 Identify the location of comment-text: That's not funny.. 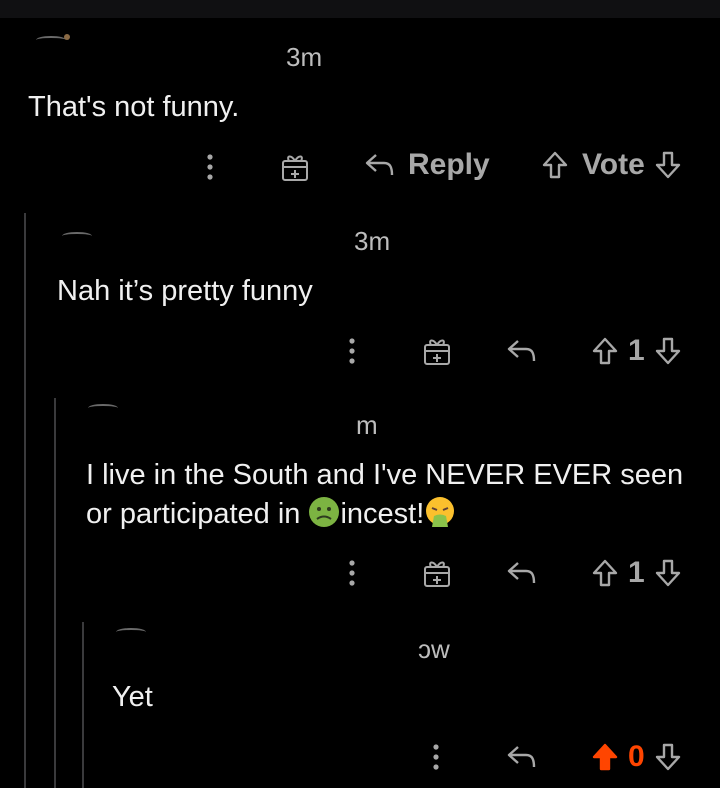
(134, 107).